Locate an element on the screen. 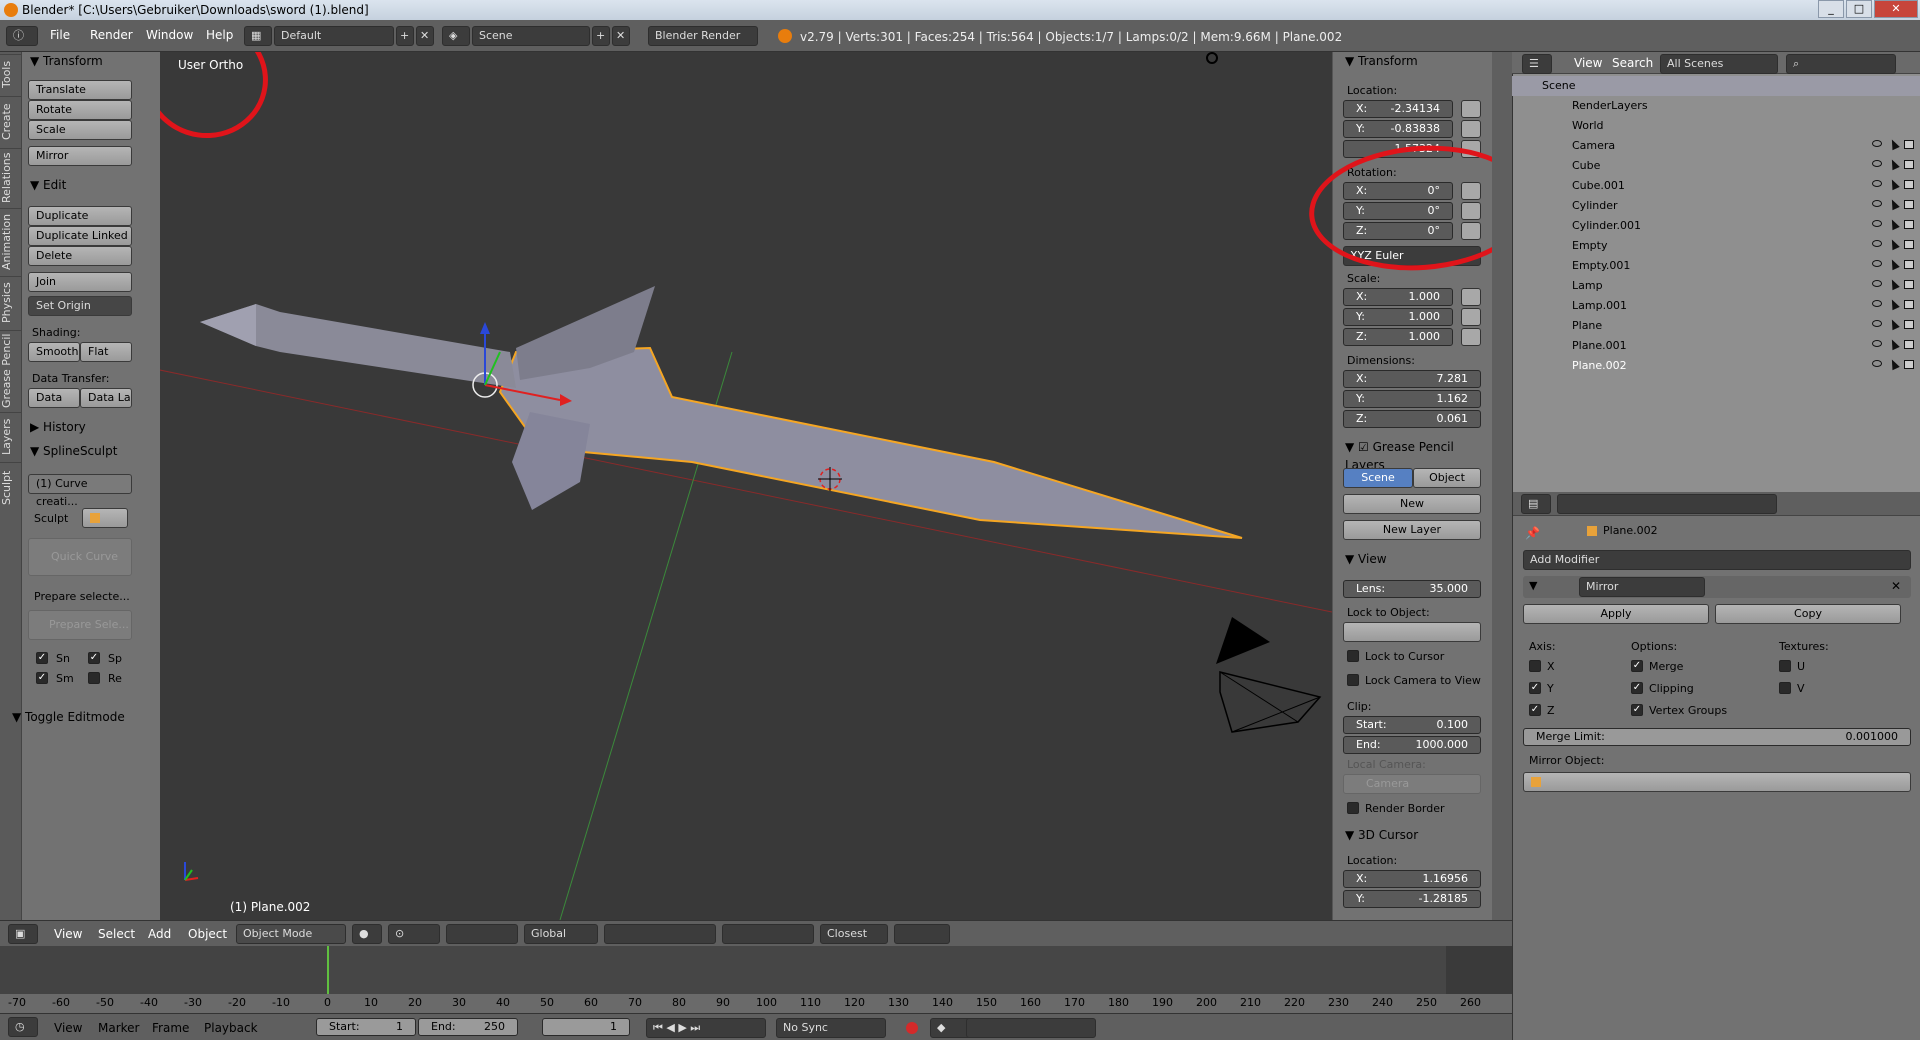  location-y-field: Y: -0.83838 is located at coordinates (1398, 129).